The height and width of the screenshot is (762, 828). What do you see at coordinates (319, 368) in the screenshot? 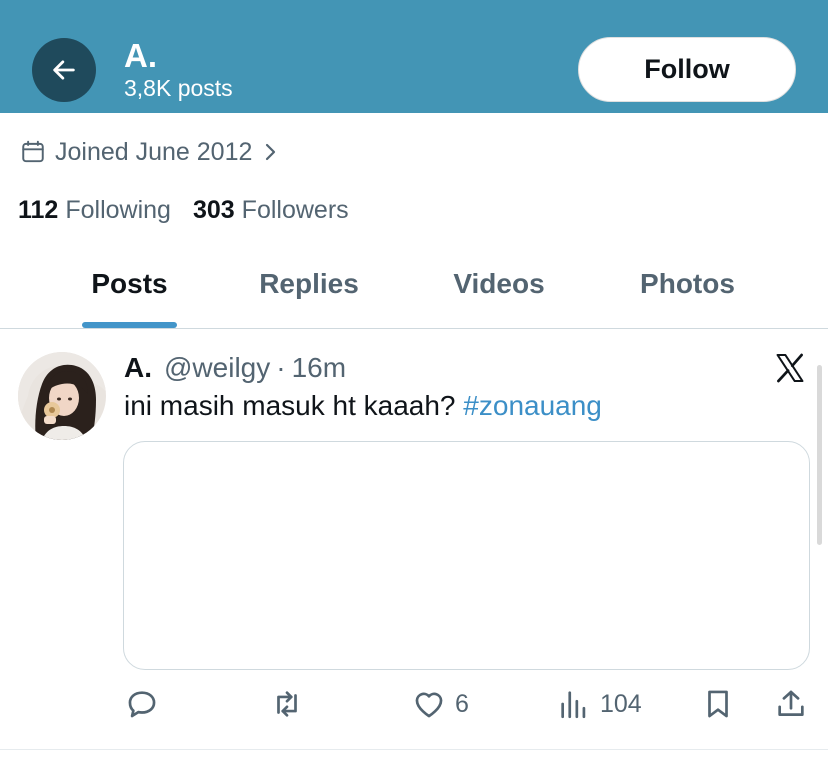
I see `post-time: 16m` at bounding box center [319, 368].